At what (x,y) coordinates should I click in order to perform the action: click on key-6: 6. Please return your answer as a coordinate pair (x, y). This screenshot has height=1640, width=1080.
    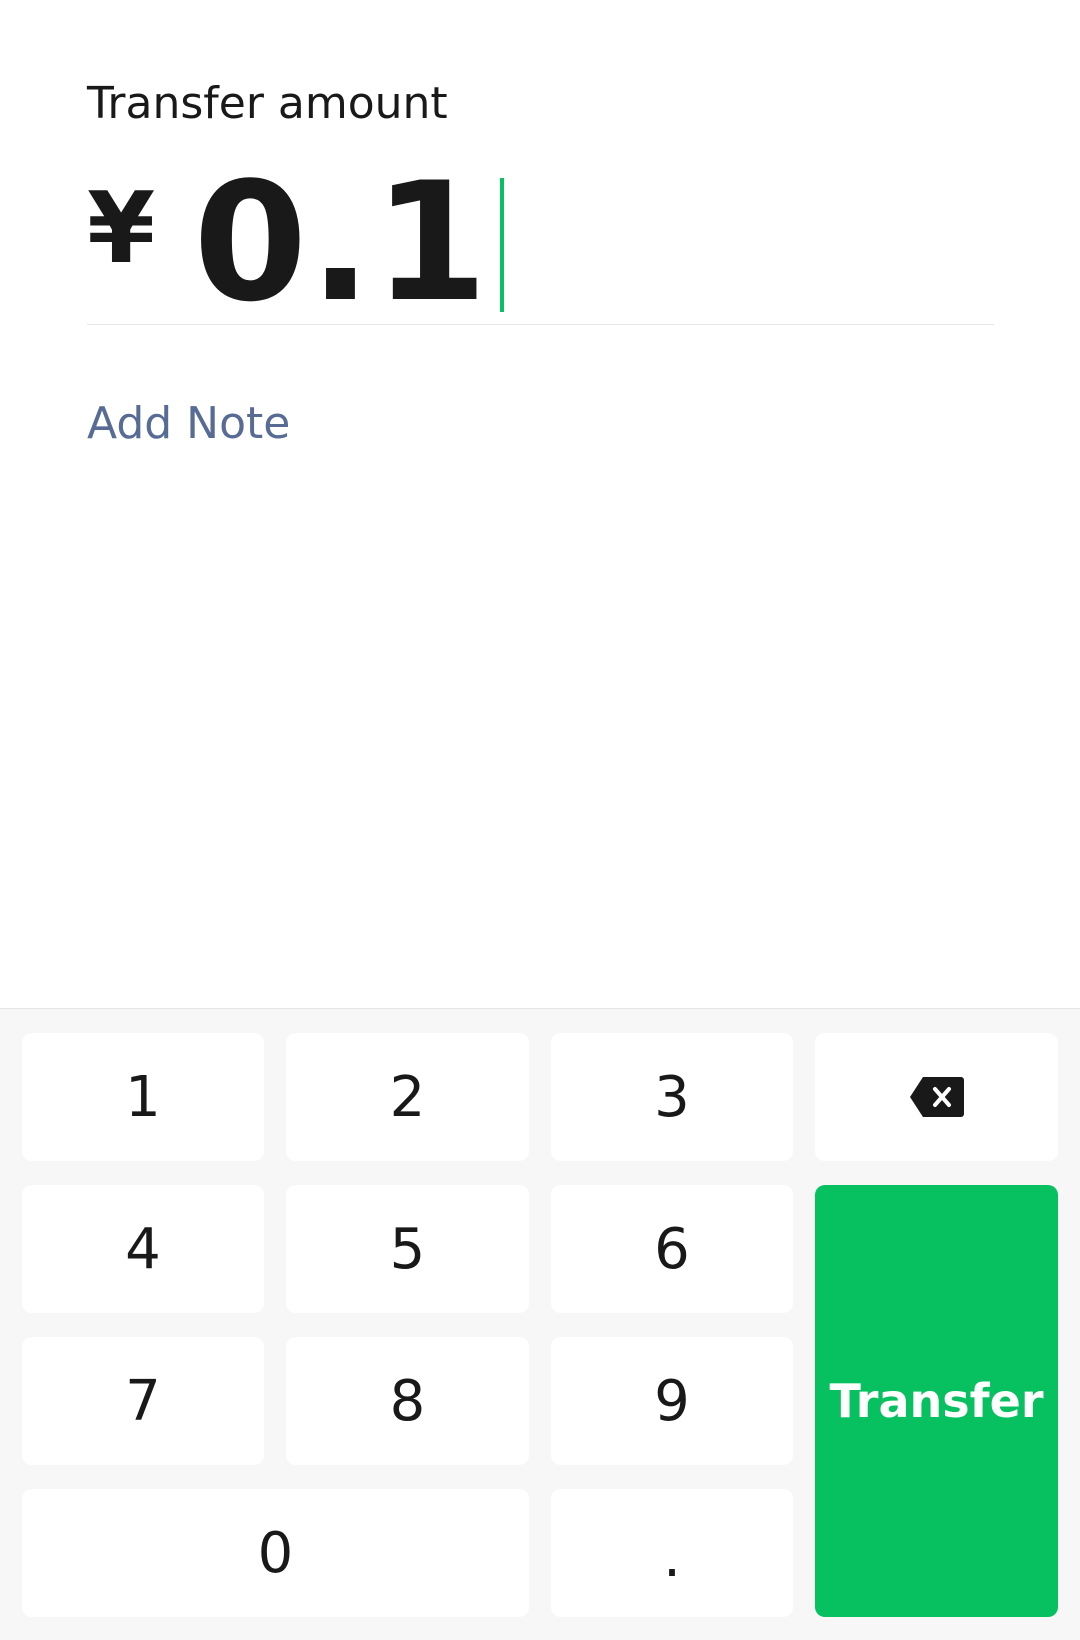
    Looking at the image, I should click on (672, 1249).